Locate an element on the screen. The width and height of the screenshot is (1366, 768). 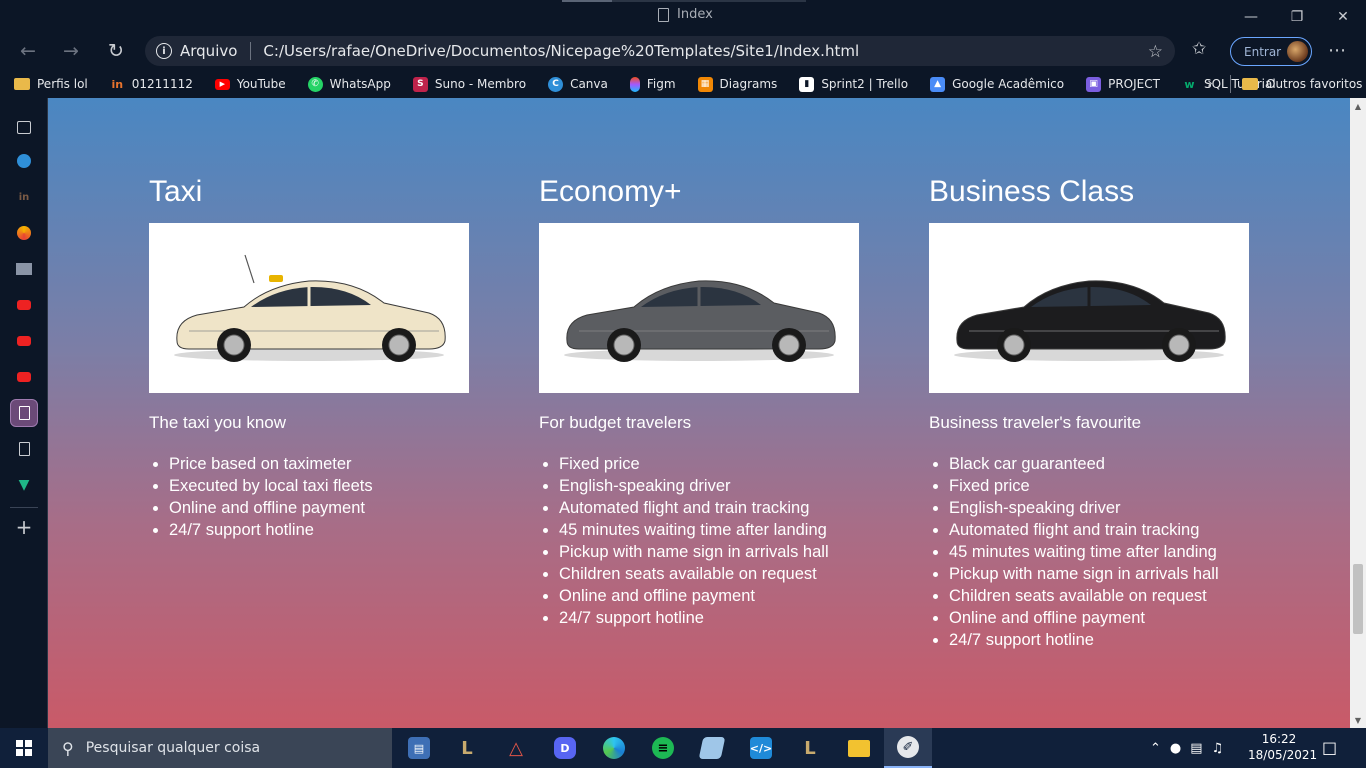
bookmark-item: ▶ YouTube is located at coordinates (247, 84).